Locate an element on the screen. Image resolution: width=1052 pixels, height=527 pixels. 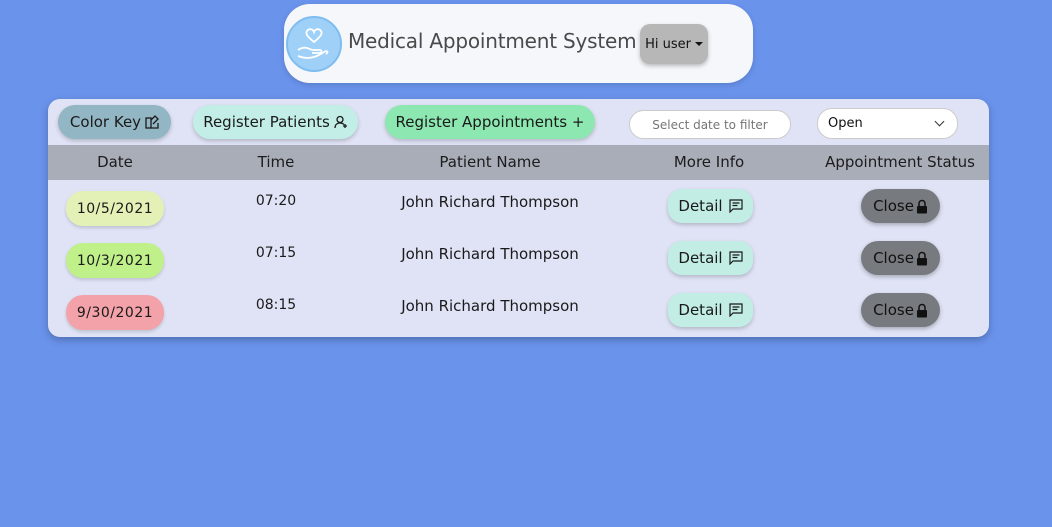
heart-hand-icon is located at coordinates (314, 44).